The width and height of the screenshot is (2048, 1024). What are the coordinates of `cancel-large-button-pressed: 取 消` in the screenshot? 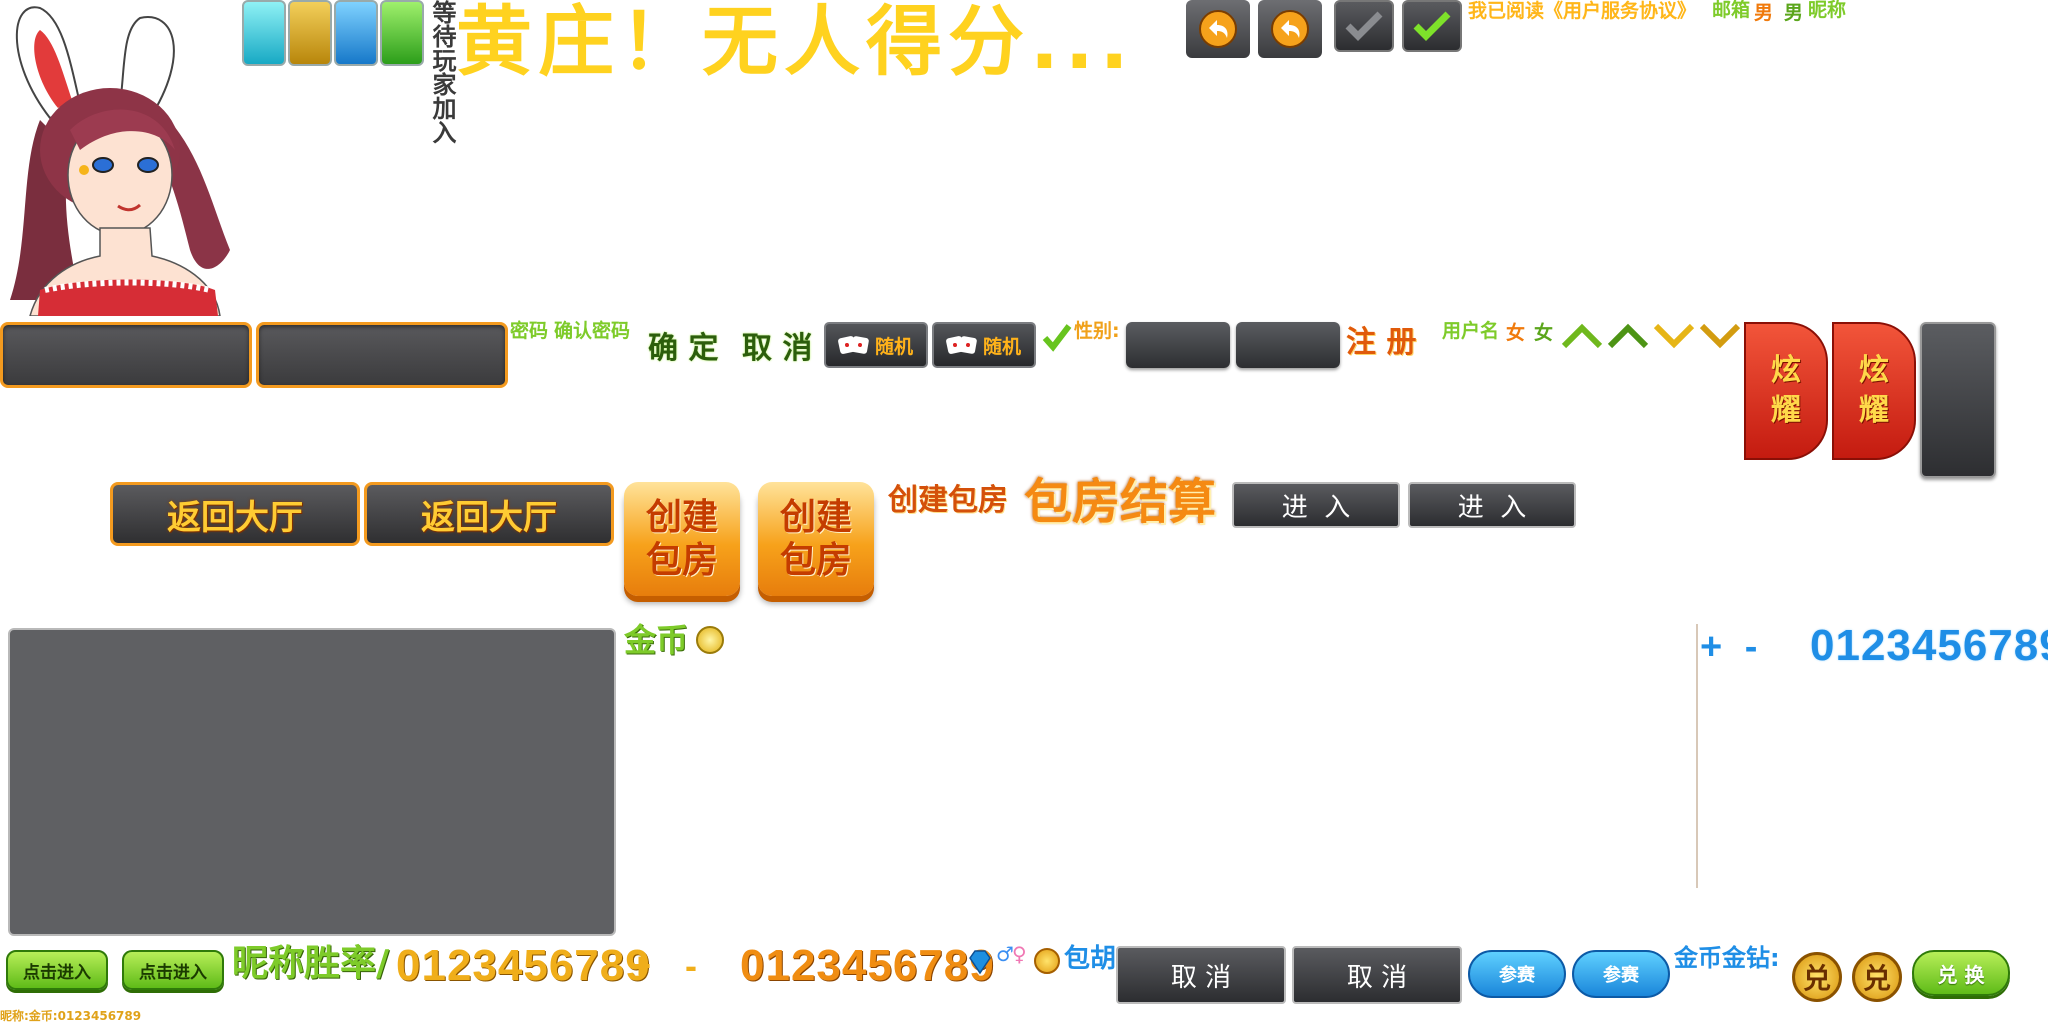 It's located at (1377, 975).